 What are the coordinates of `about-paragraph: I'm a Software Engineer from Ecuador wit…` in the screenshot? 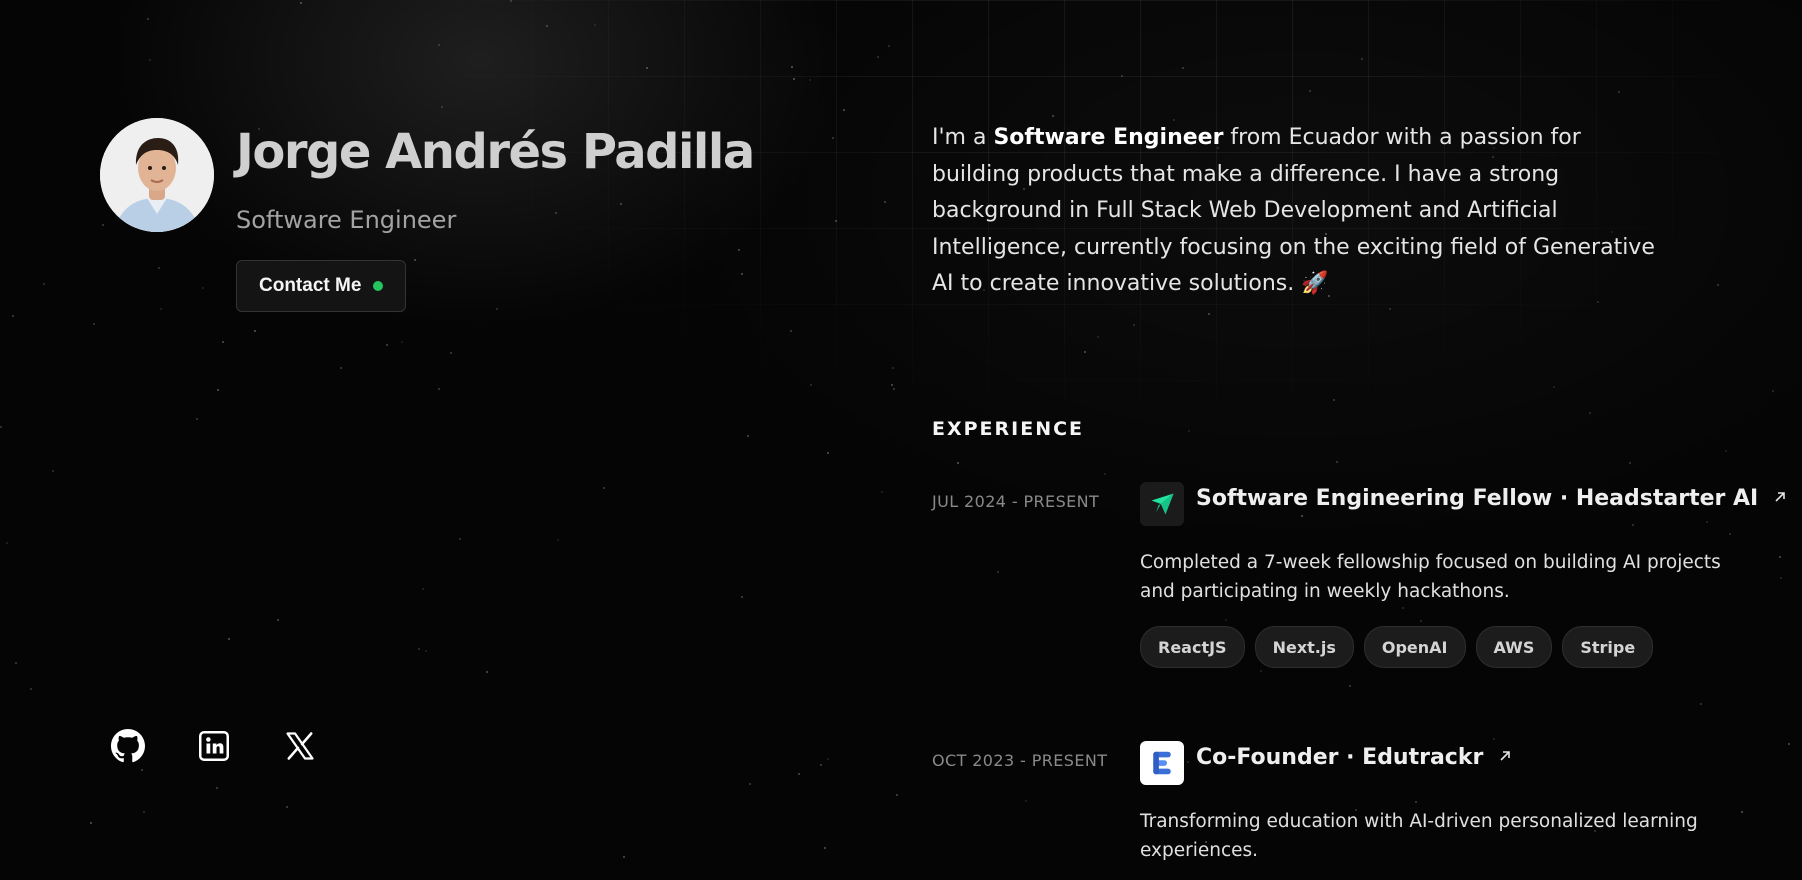 It's located at (1302, 211).